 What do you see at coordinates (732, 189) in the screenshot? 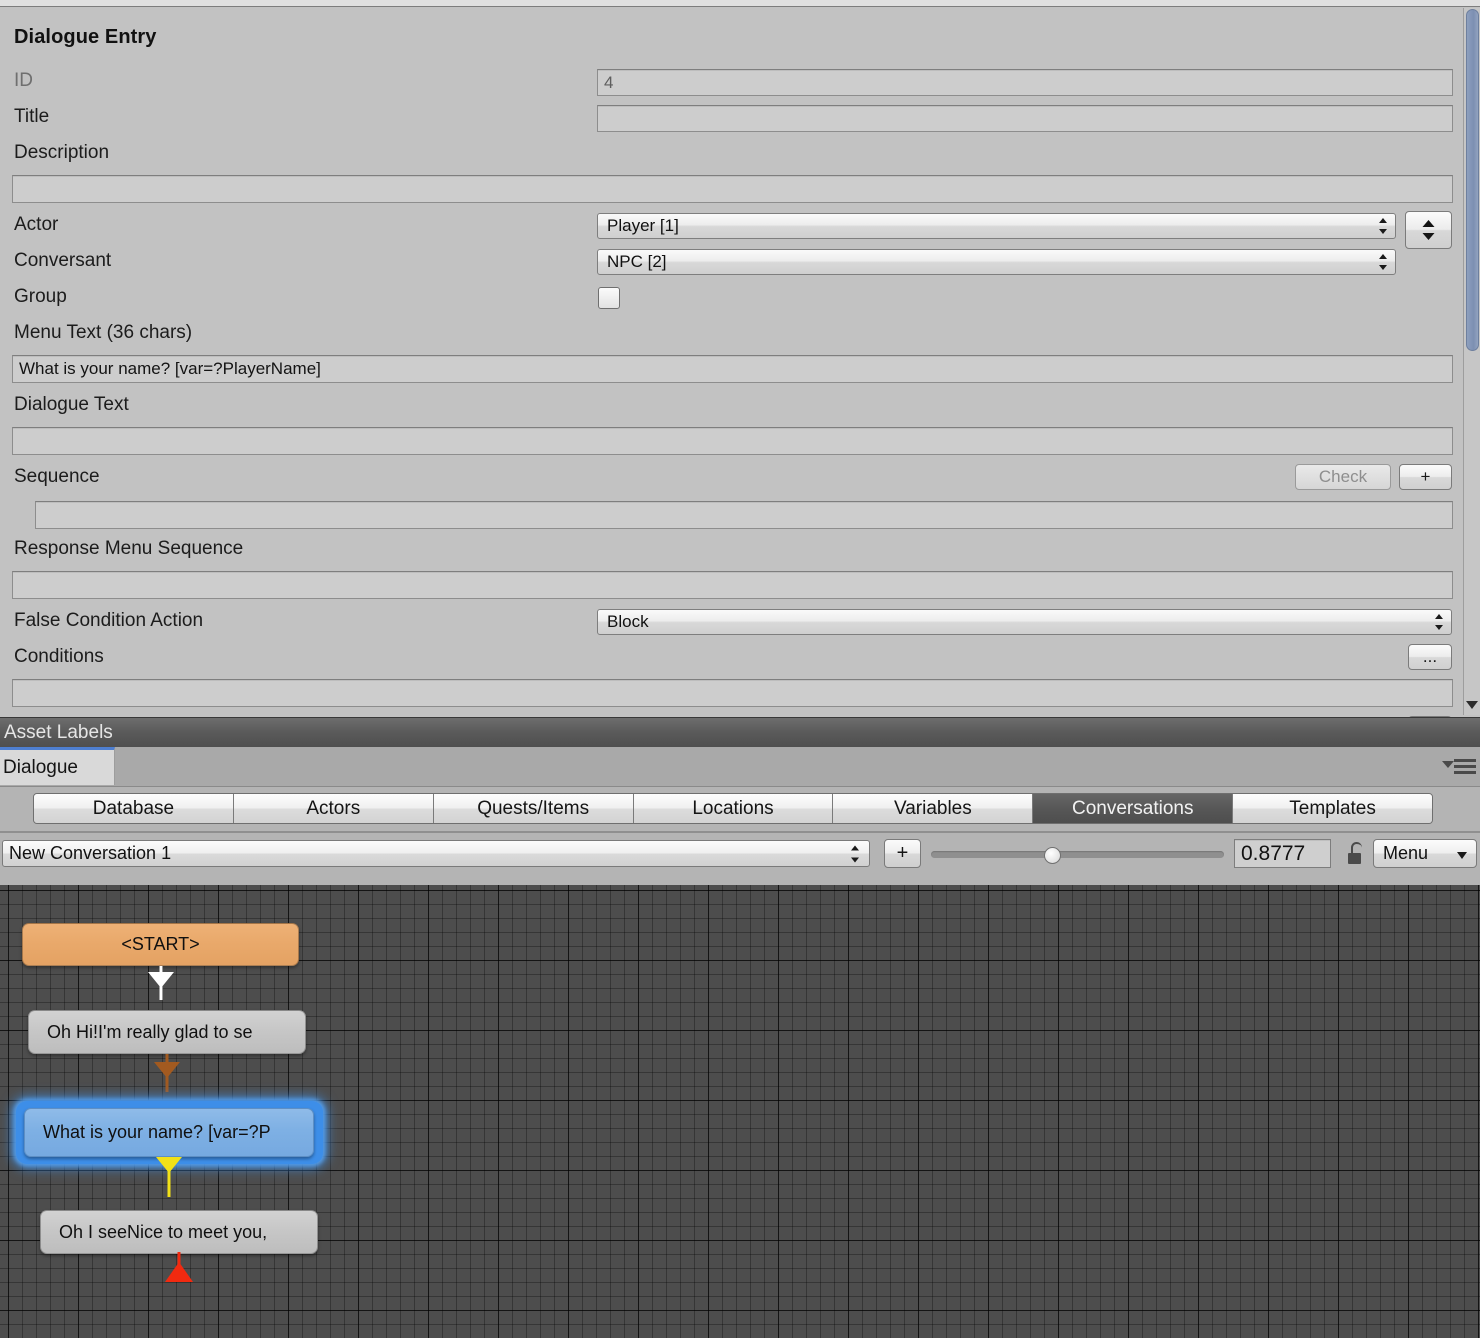
I see `description-input` at bounding box center [732, 189].